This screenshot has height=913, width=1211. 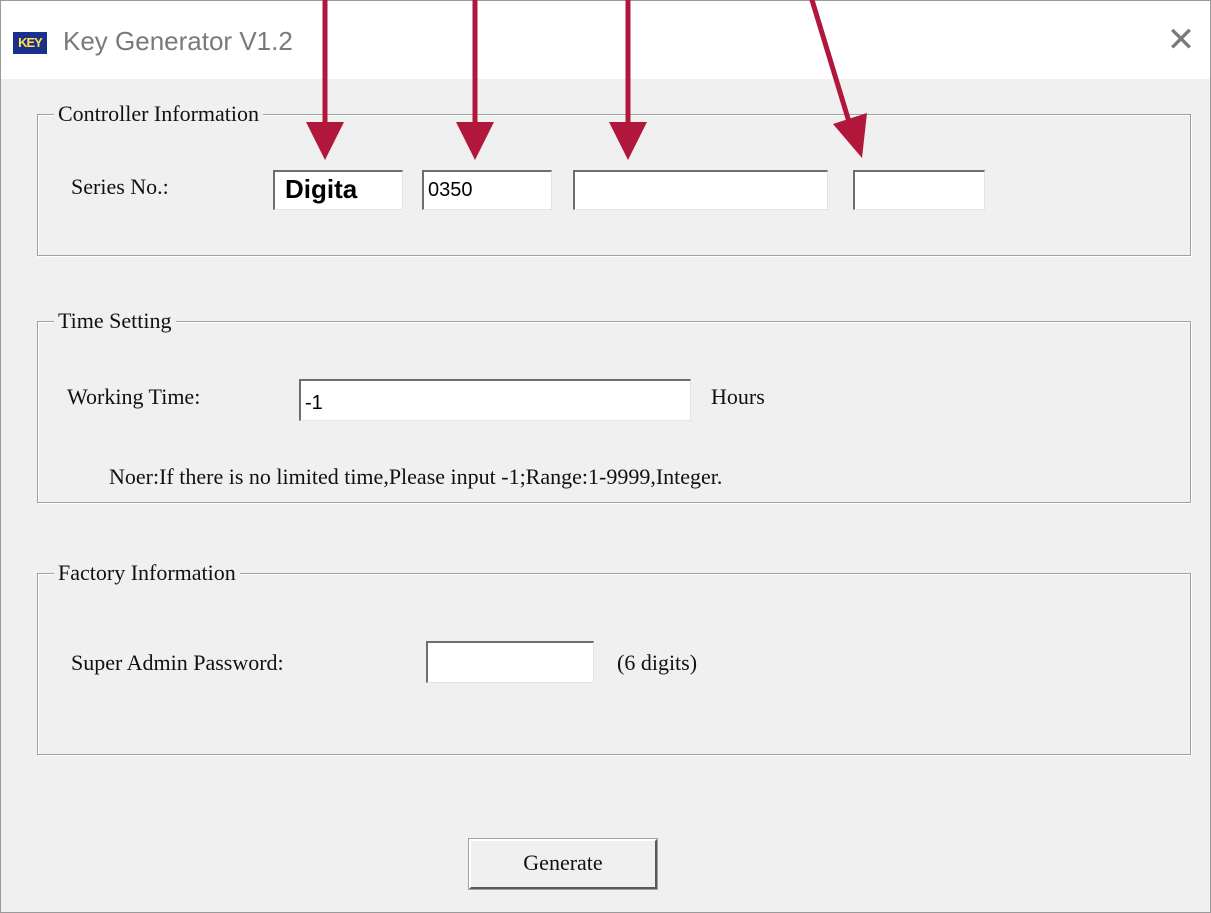 What do you see at coordinates (1181, 41) in the screenshot?
I see `close-button: ✕` at bounding box center [1181, 41].